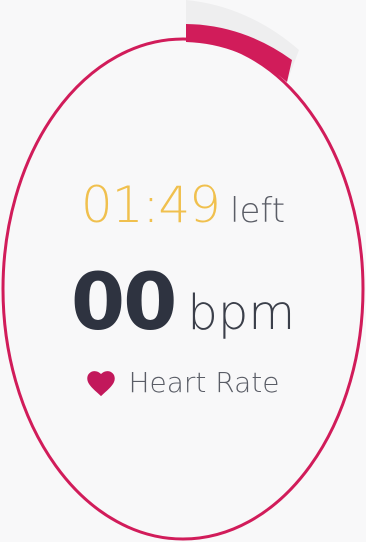 Image resolution: width=366 pixels, height=542 pixels. I want to click on heart-icon, so click(101, 383).